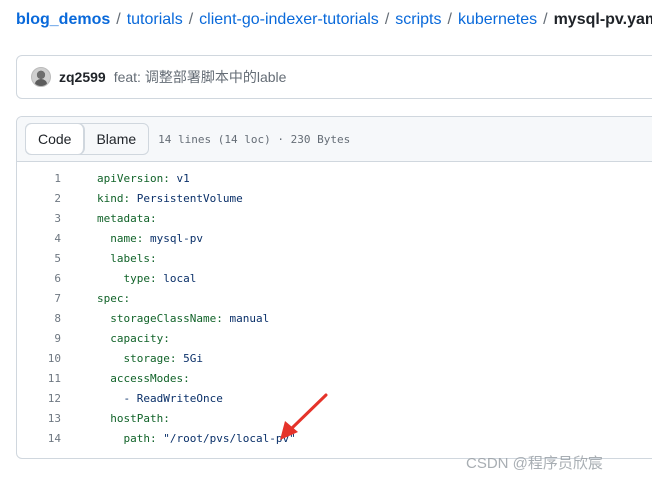  I want to click on line-number: 13, so click(57, 419).